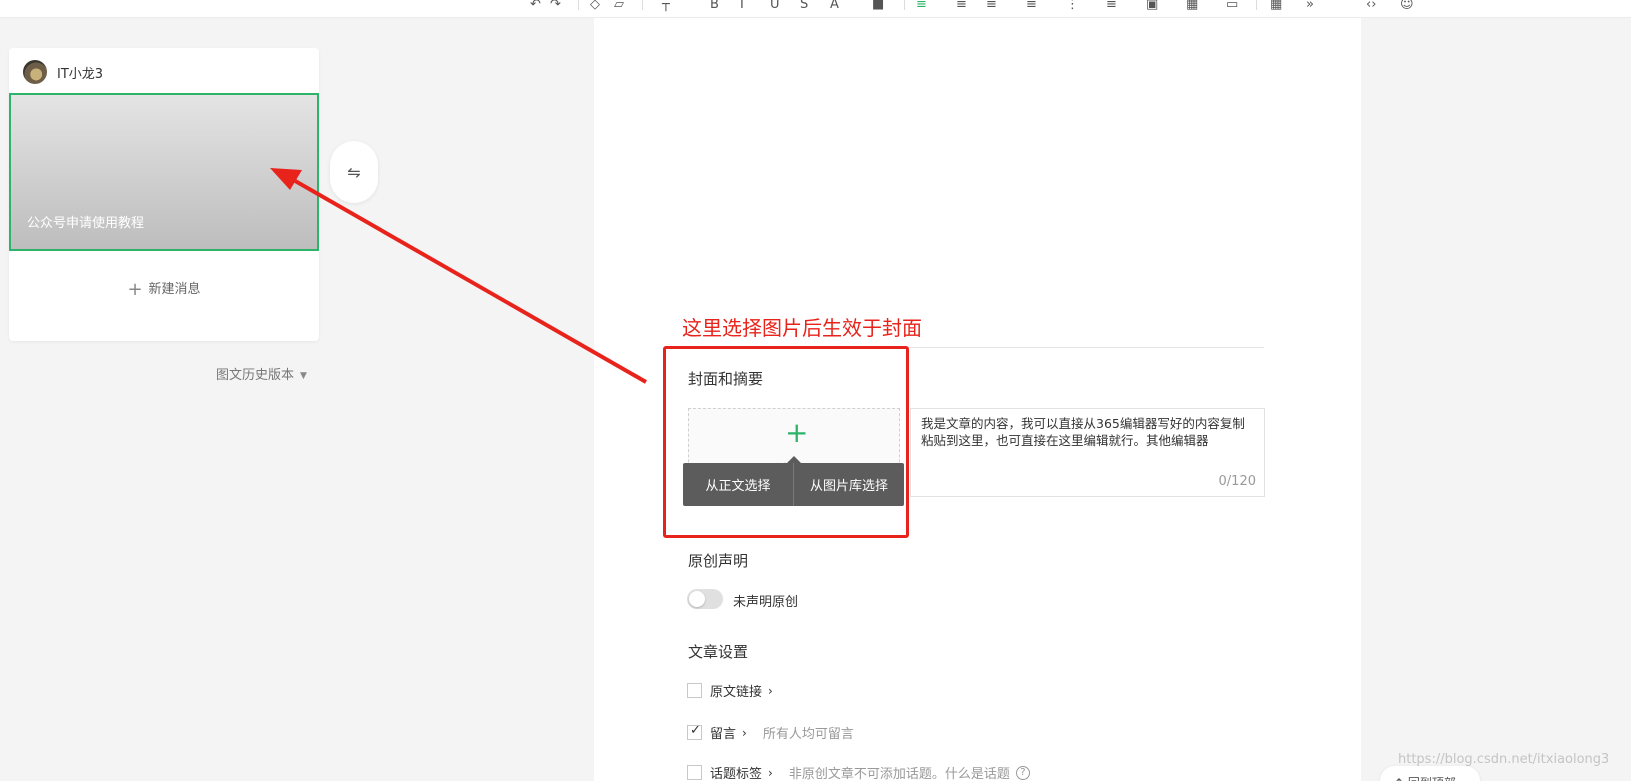 This screenshot has width=1631, height=781. Describe the element at coordinates (468, 280) in the screenshot. I see `annotation-arrow-line` at that location.